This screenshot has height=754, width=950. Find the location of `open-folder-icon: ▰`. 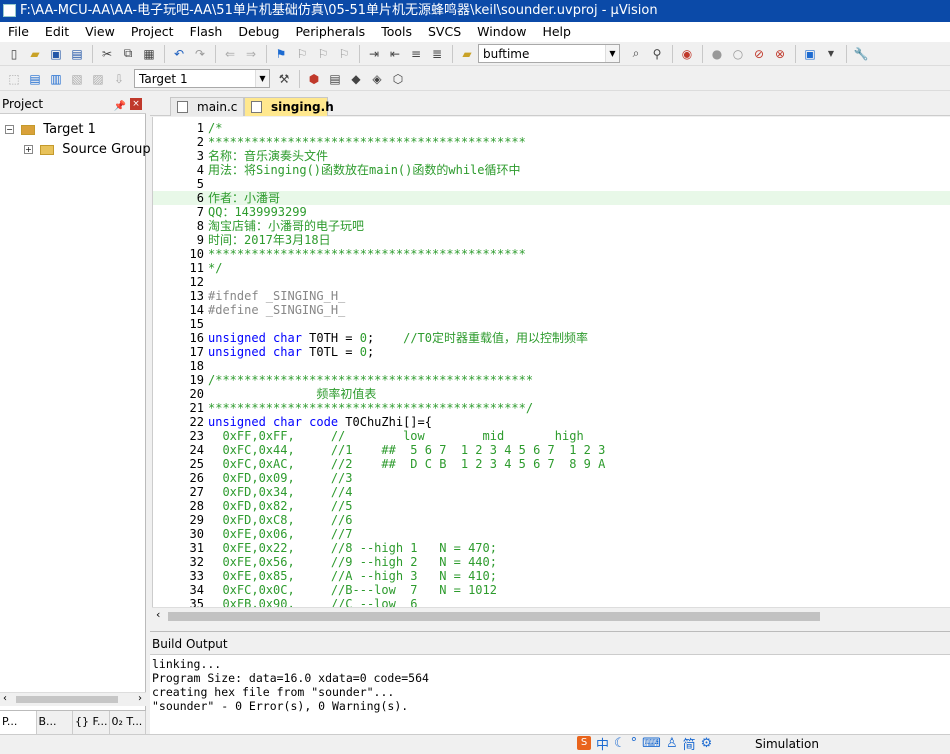

open-folder-icon: ▰ is located at coordinates (35, 54).